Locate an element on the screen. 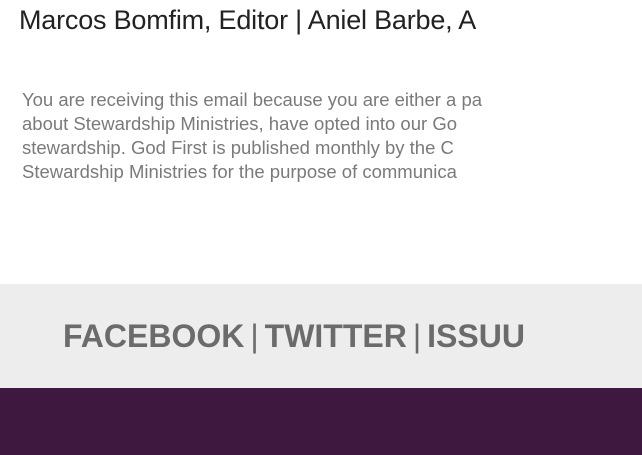 The height and width of the screenshot is (455, 642). footer-band is located at coordinates (321, 421).